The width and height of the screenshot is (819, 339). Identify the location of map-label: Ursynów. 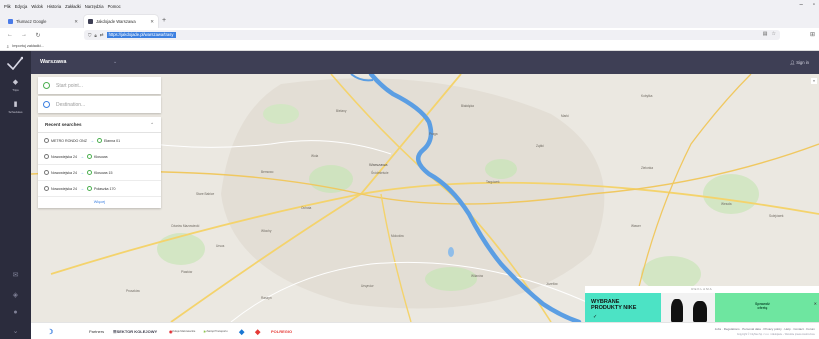
(367, 286).